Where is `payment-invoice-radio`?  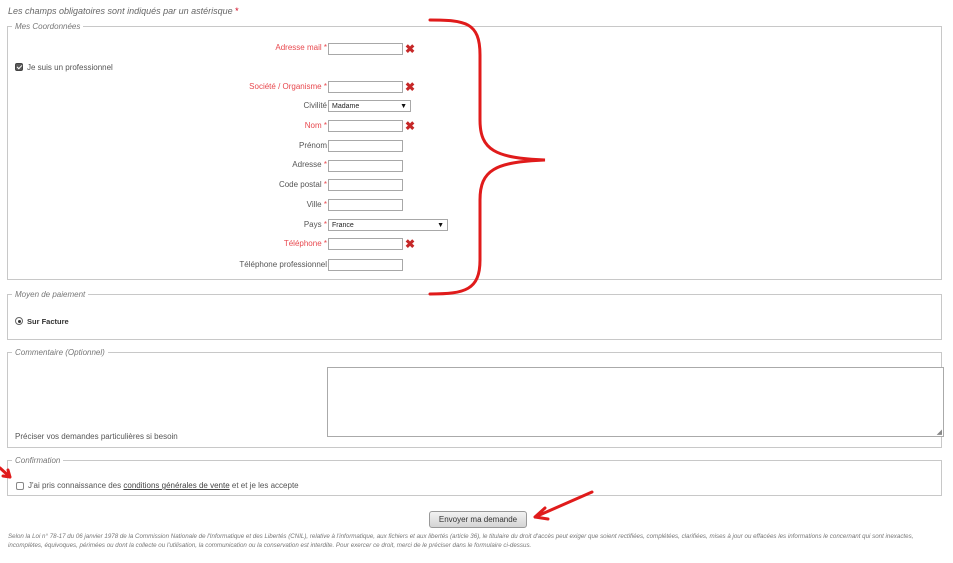 payment-invoice-radio is located at coordinates (19, 321).